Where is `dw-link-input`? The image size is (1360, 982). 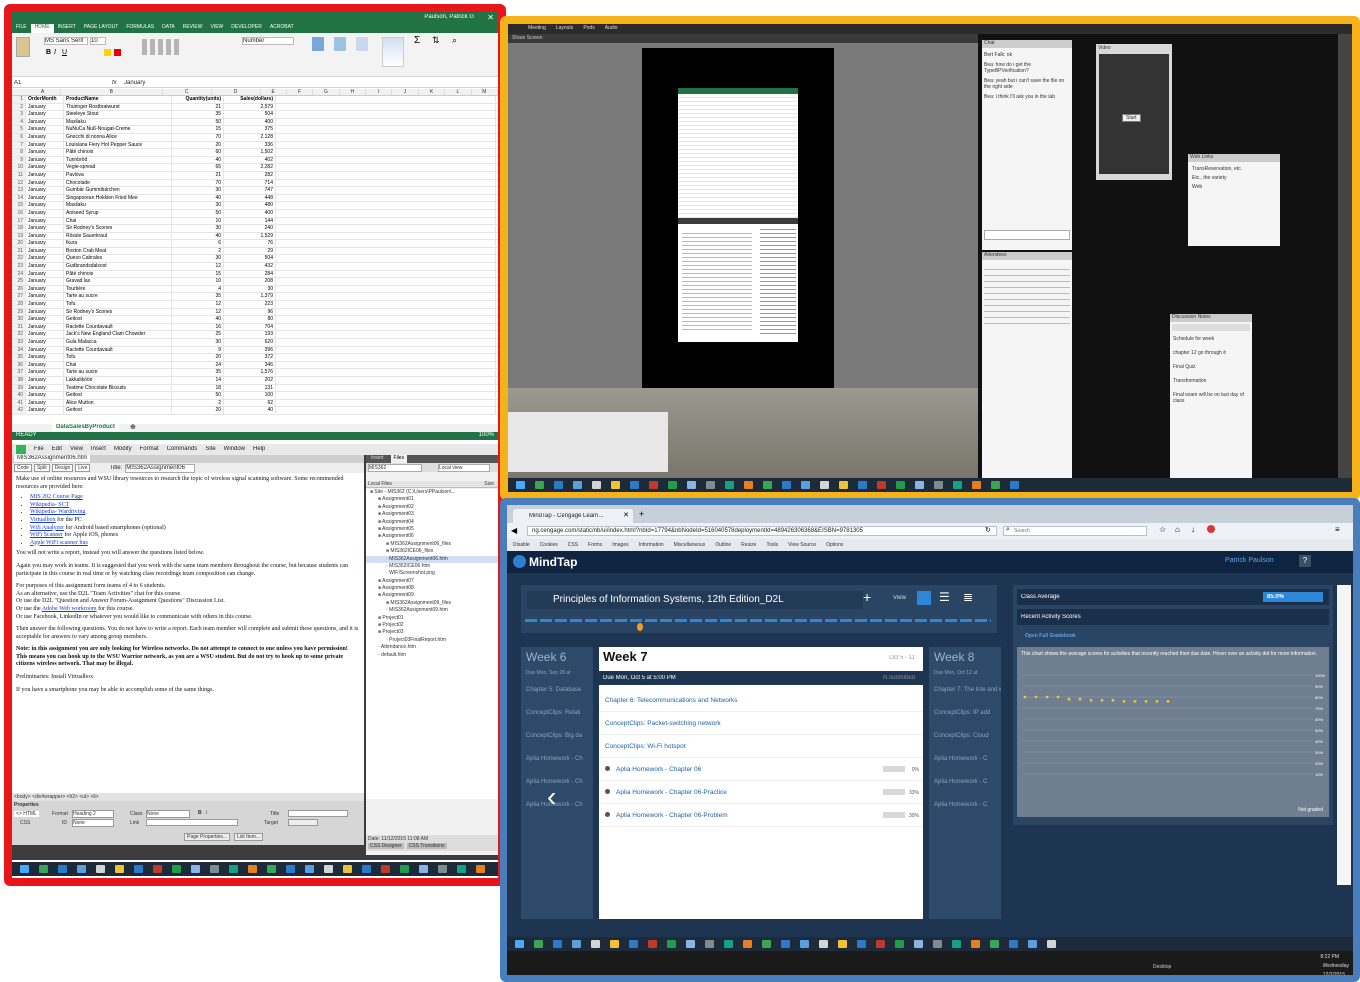 dw-link-input is located at coordinates (192, 822).